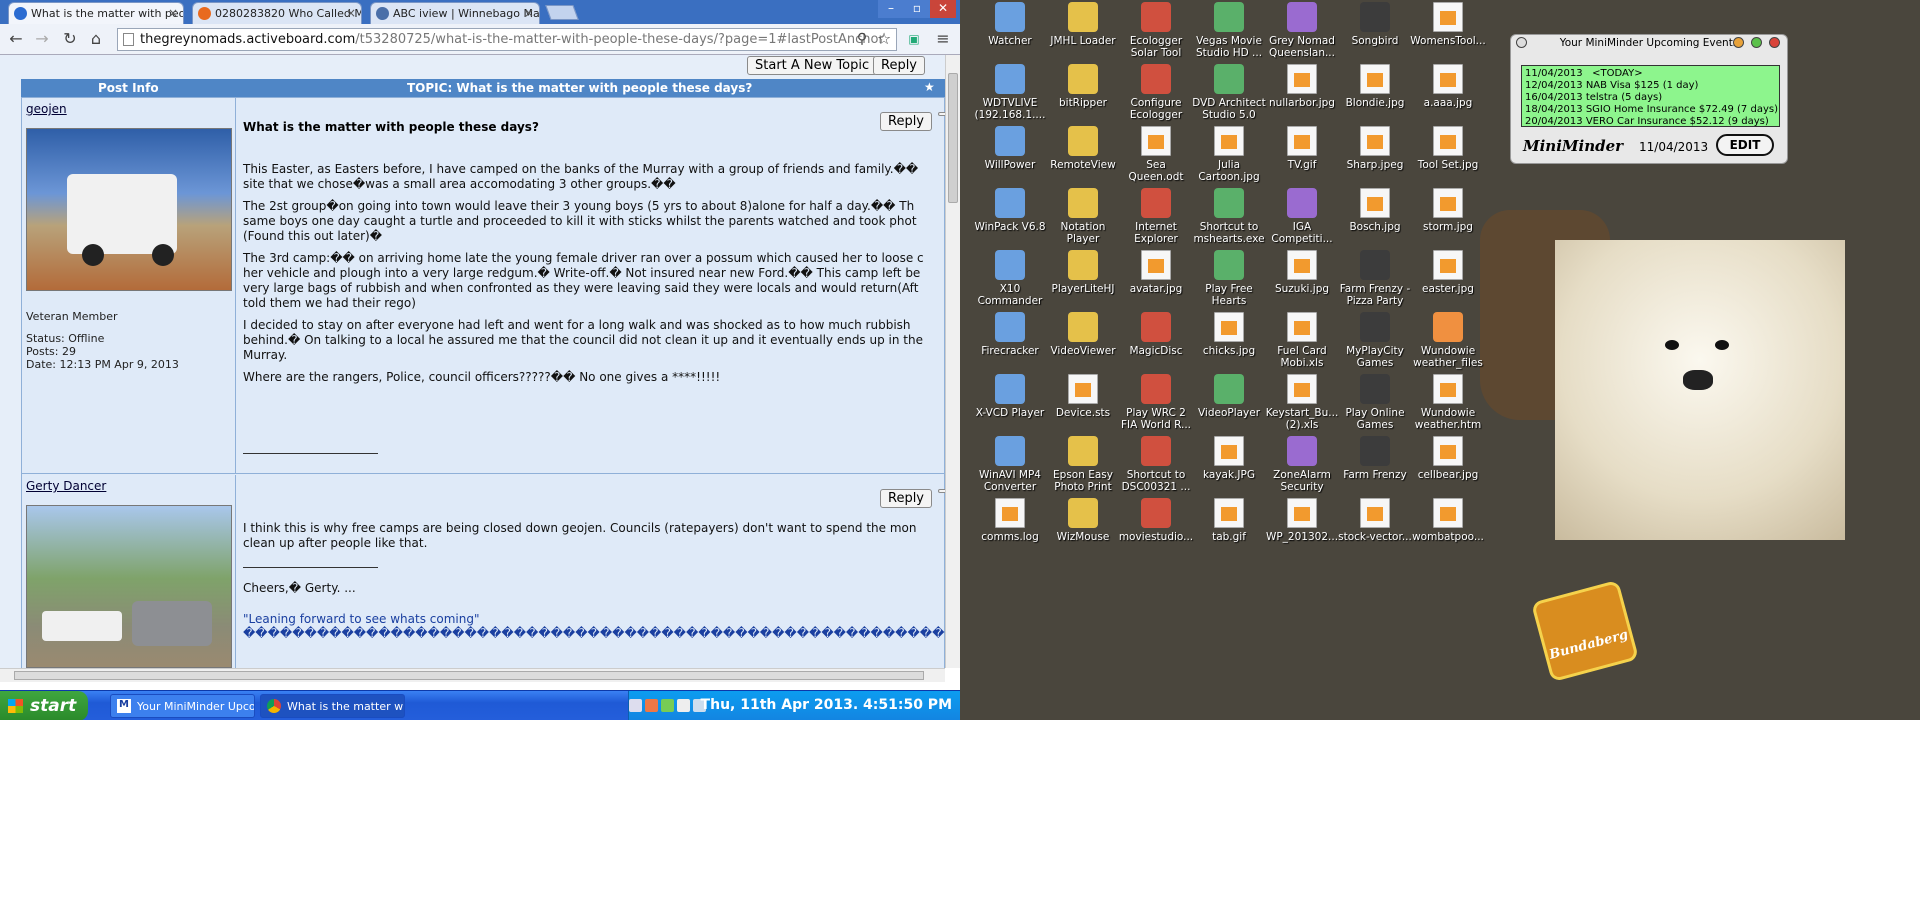 This screenshot has height=900, width=1920. Describe the element at coordinates (1229, 278) in the screenshot. I see `desktop-icon-play-free-hearts: Play Free Hearts` at that location.